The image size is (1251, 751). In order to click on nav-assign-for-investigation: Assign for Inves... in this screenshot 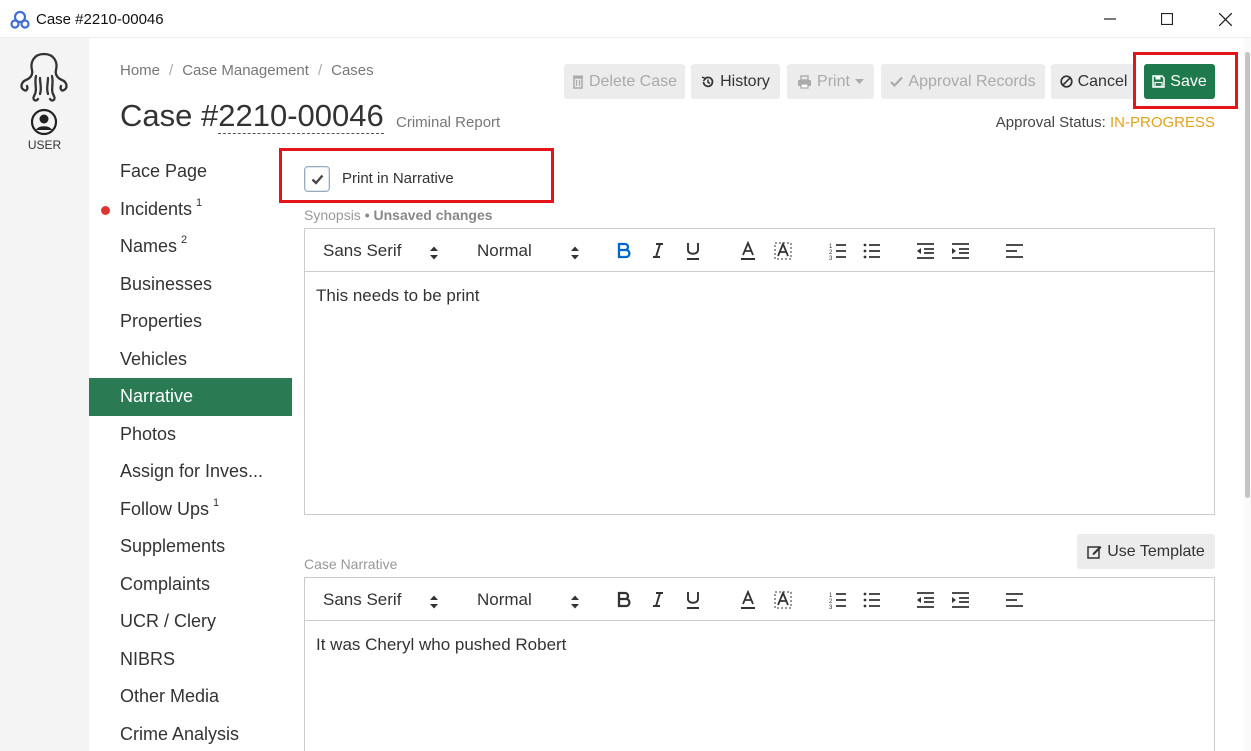, I will do `click(190, 472)`.